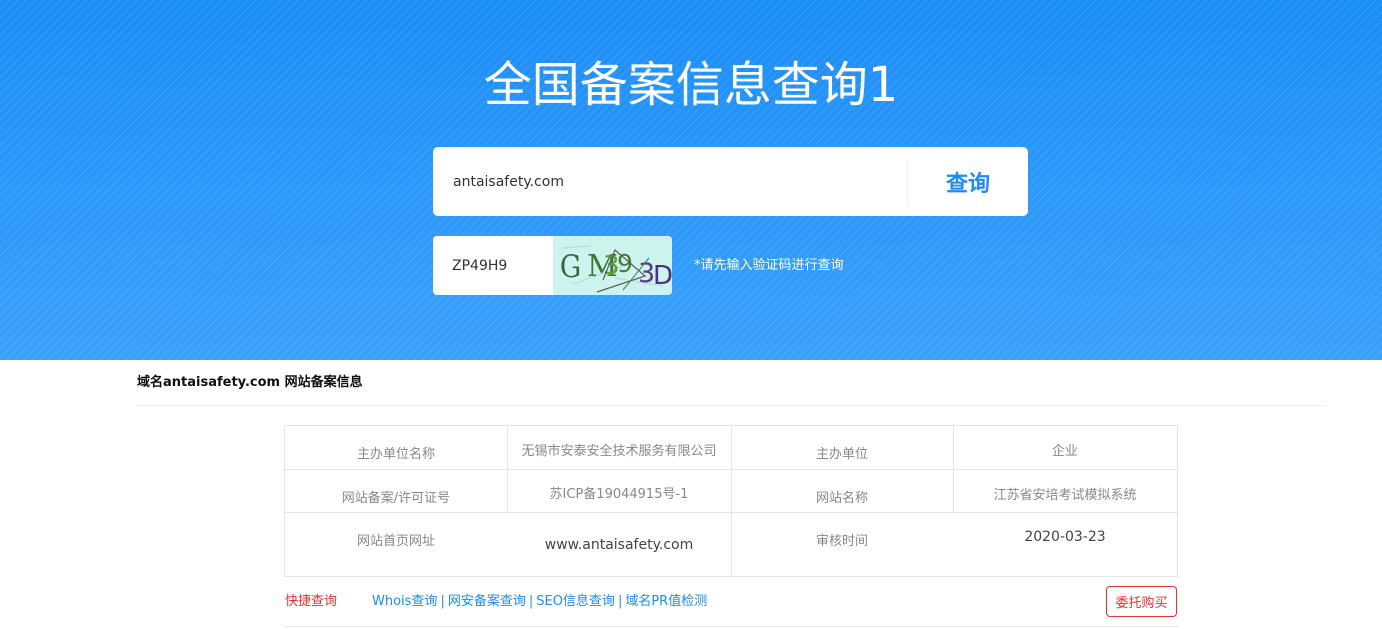  I want to click on search-box: 查询, so click(730, 181).